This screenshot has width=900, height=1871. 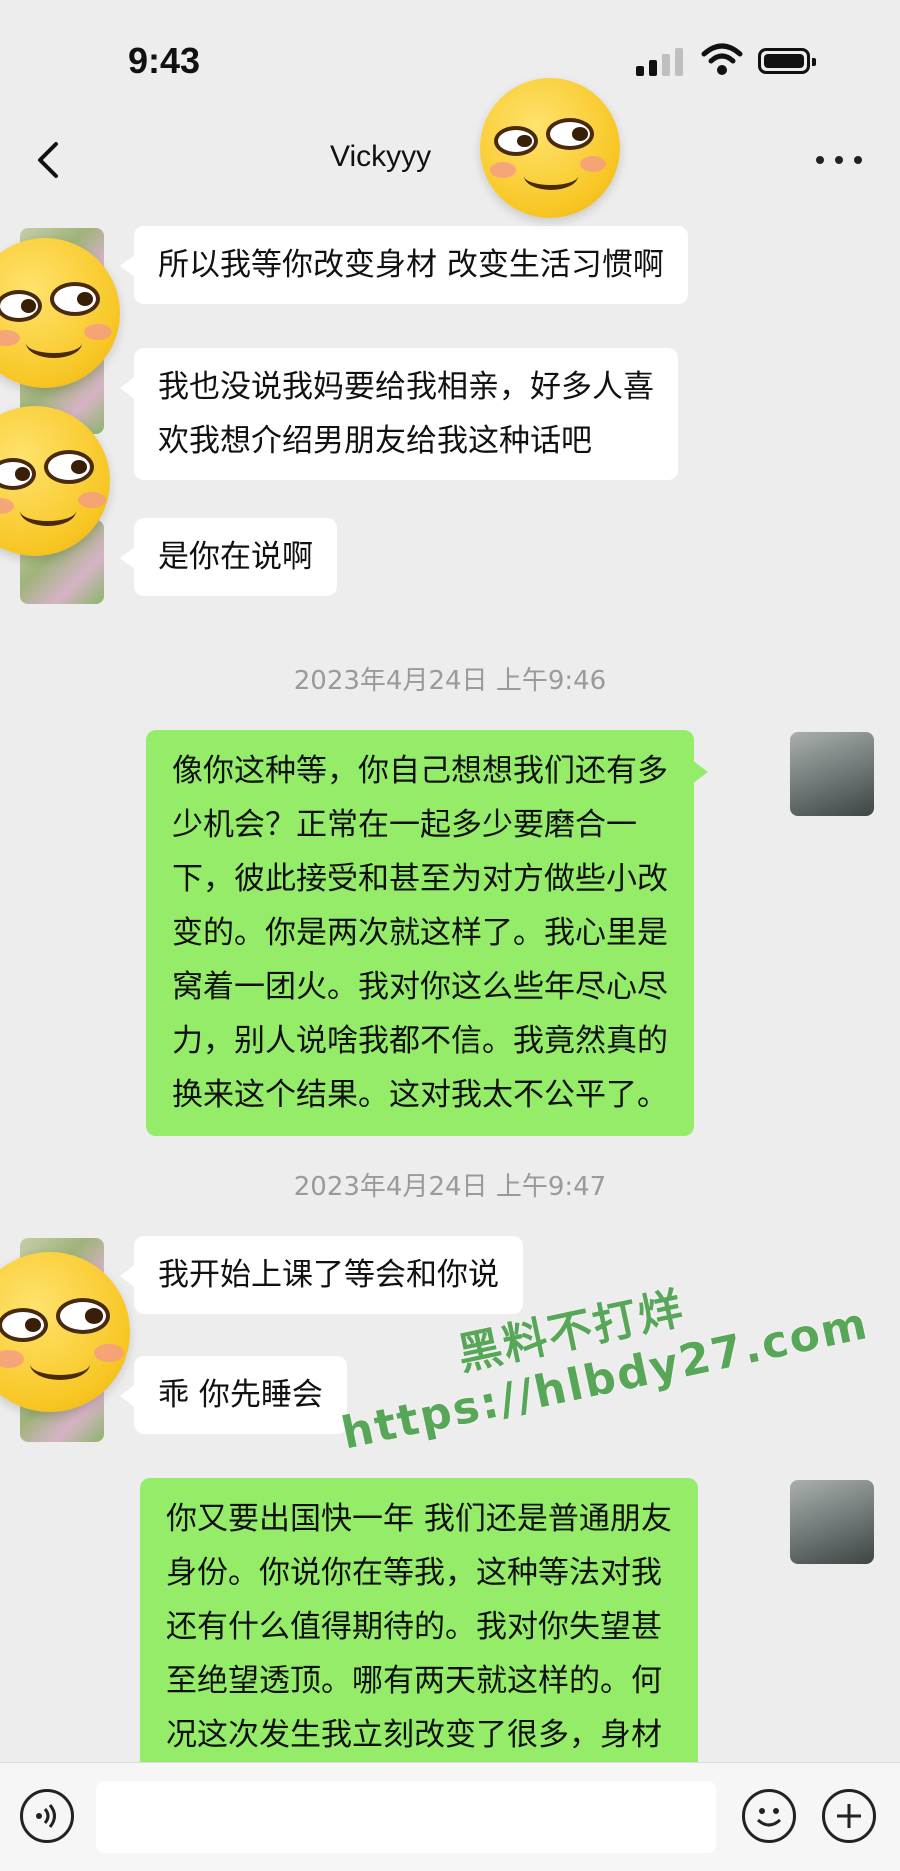 I want to click on message-input, so click(x=406, y=1817).